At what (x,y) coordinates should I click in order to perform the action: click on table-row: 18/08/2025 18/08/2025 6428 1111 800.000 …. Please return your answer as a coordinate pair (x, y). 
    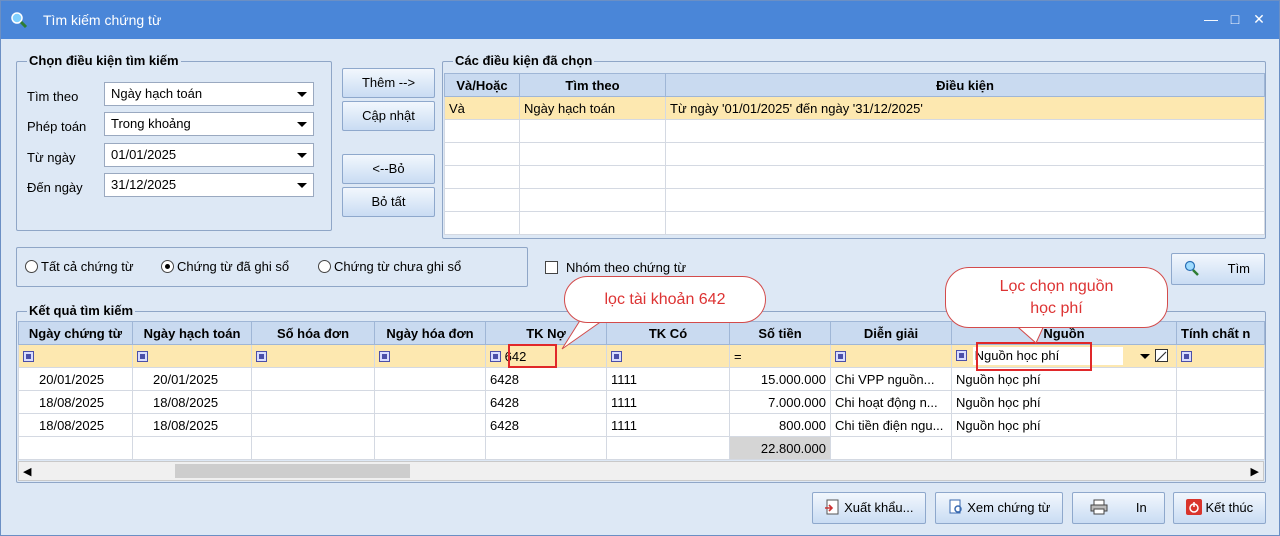
    Looking at the image, I should click on (641, 425).